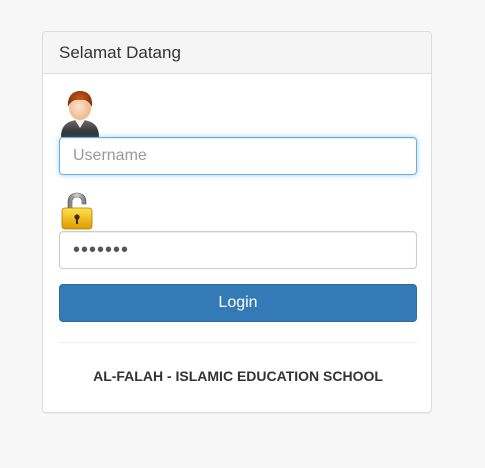 Image resolution: width=485 pixels, height=468 pixels. I want to click on username-input, so click(238, 156).